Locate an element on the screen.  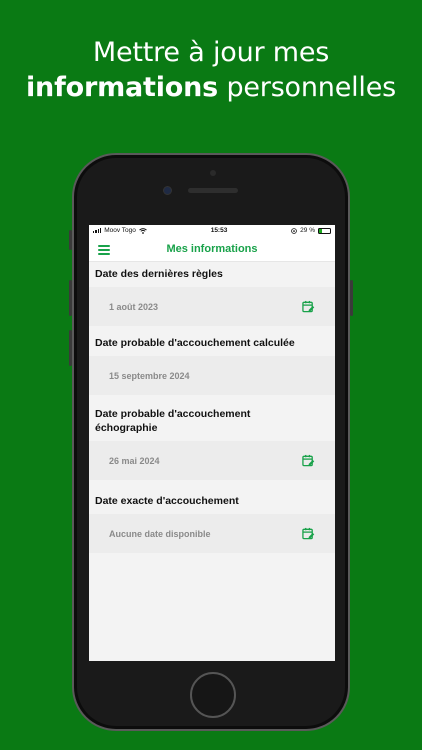
earpiece-speaker is located at coordinates (213, 190).